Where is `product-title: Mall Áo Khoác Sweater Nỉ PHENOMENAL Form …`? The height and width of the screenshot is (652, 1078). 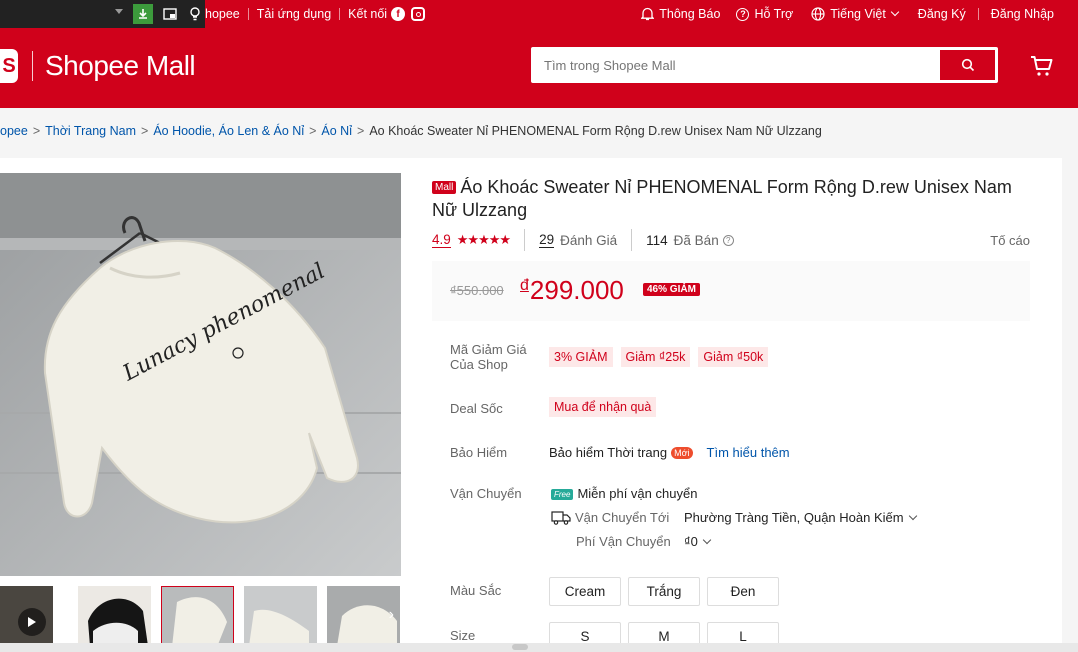 product-title: Mall Áo Khoác Sweater Nỉ PHENOMENAL Form … is located at coordinates (732, 199).